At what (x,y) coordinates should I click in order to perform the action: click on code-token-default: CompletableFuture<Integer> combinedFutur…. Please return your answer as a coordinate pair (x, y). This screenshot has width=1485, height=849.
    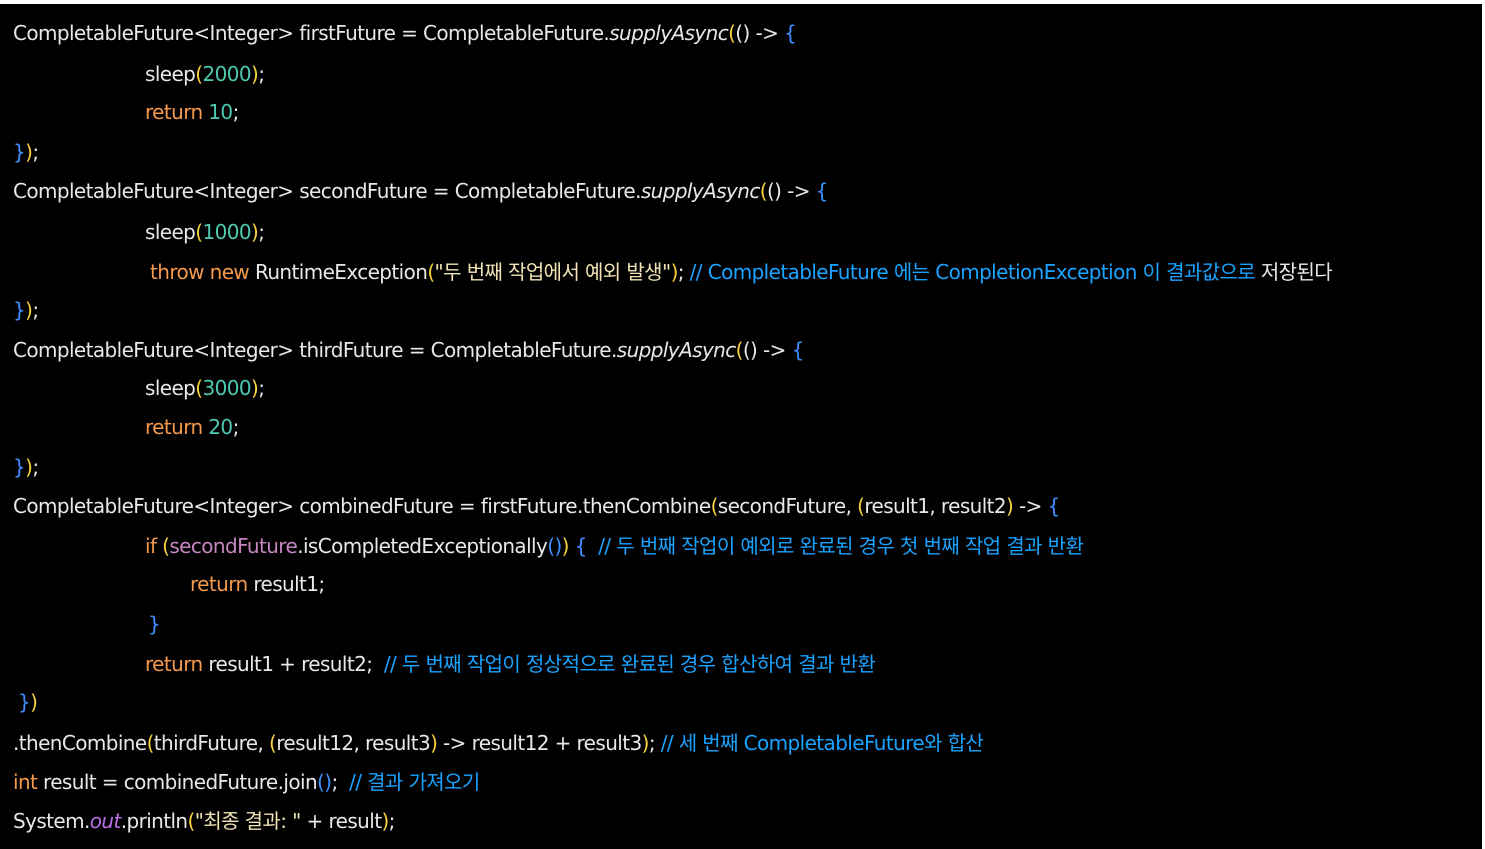
    Looking at the image, I should click on (362, 506).